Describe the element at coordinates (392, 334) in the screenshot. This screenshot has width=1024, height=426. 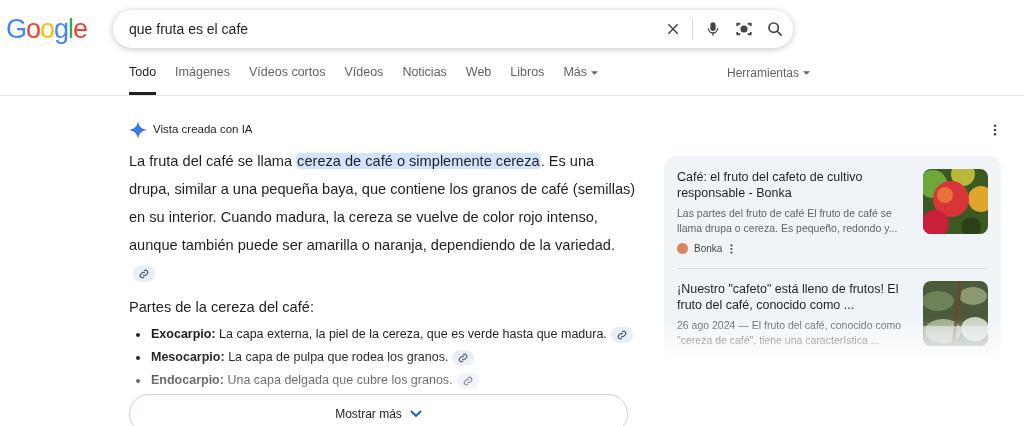
I see `list-item-text: Exocarpio: La capa externa, la piel de la cereza, que es verde hasta que madura.` at that location.